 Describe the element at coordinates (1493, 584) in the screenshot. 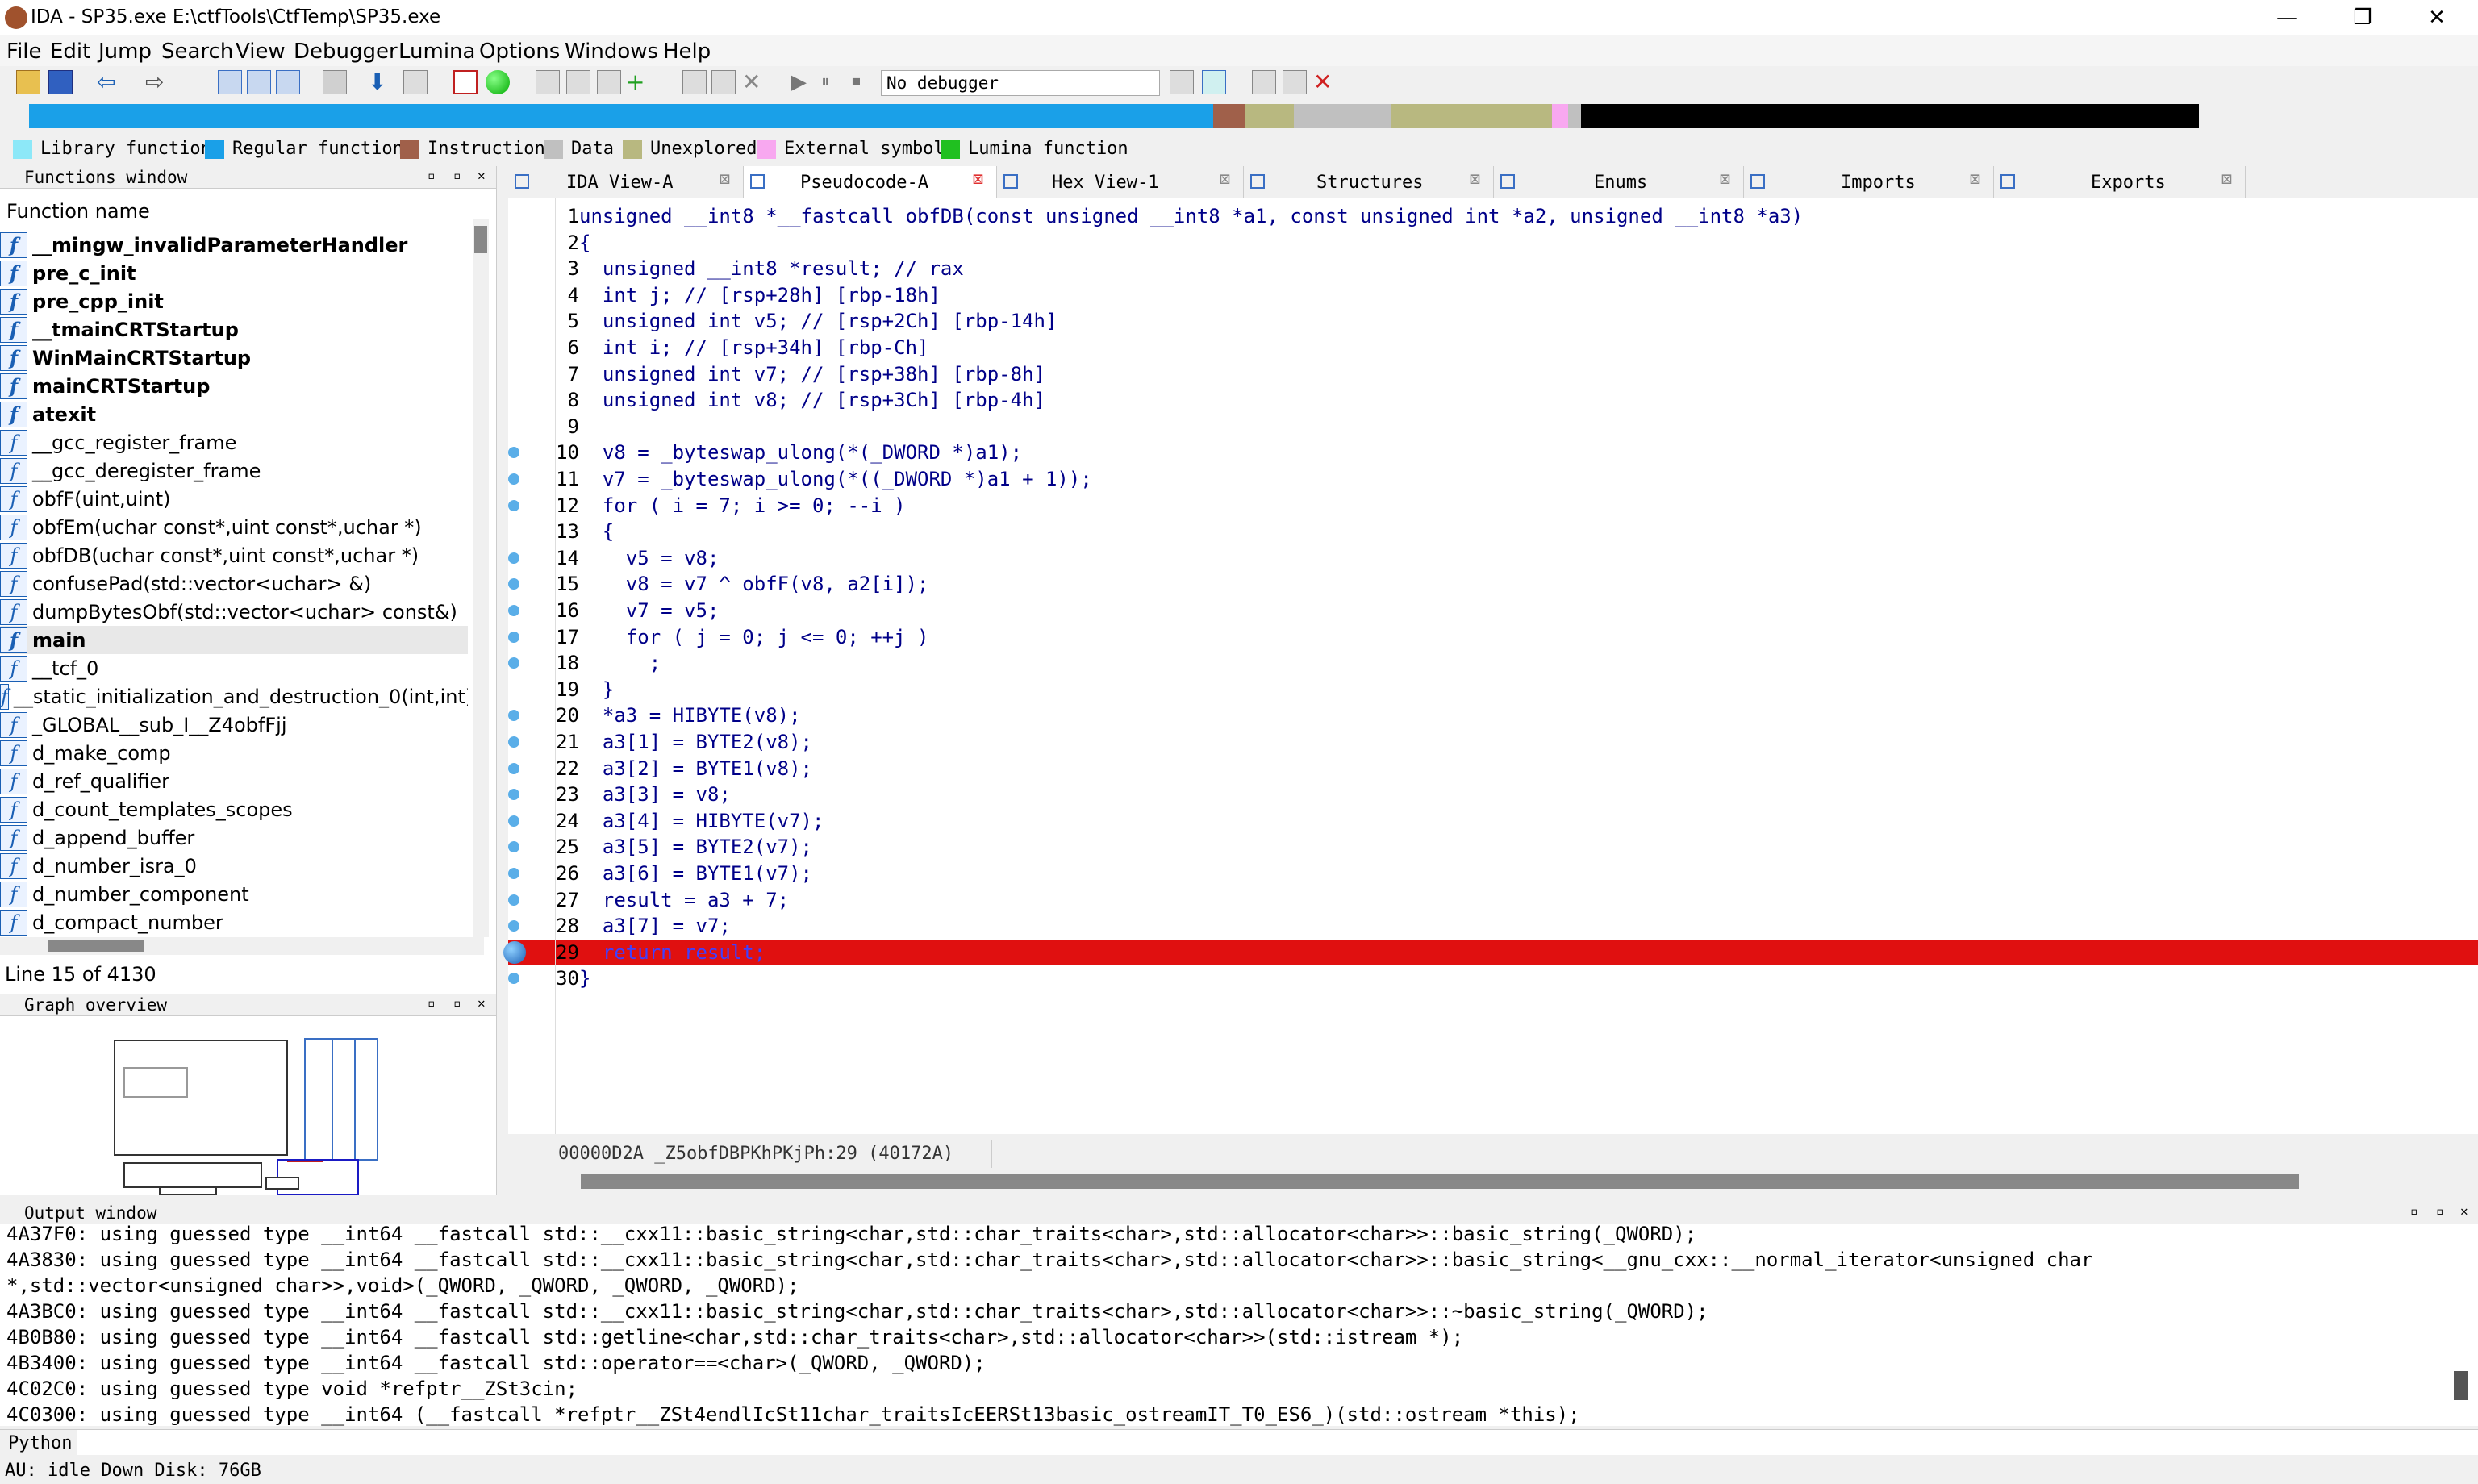

I see `code-line: 15 v8 = v7 ^ obfF(v8, a2[i]);` at that location.